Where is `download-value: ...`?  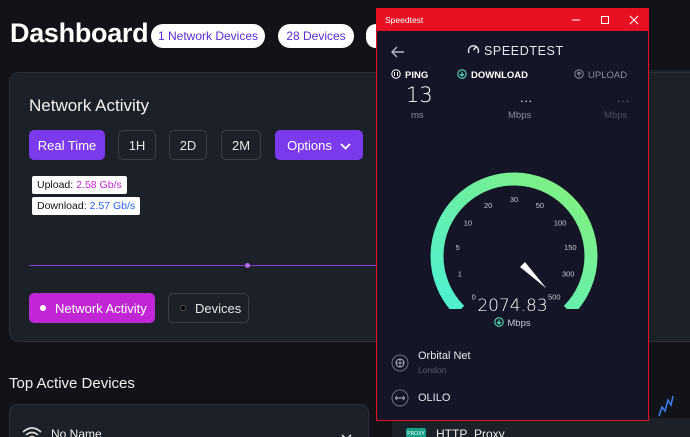 download-value: ... is located at coordinates (527, 98).